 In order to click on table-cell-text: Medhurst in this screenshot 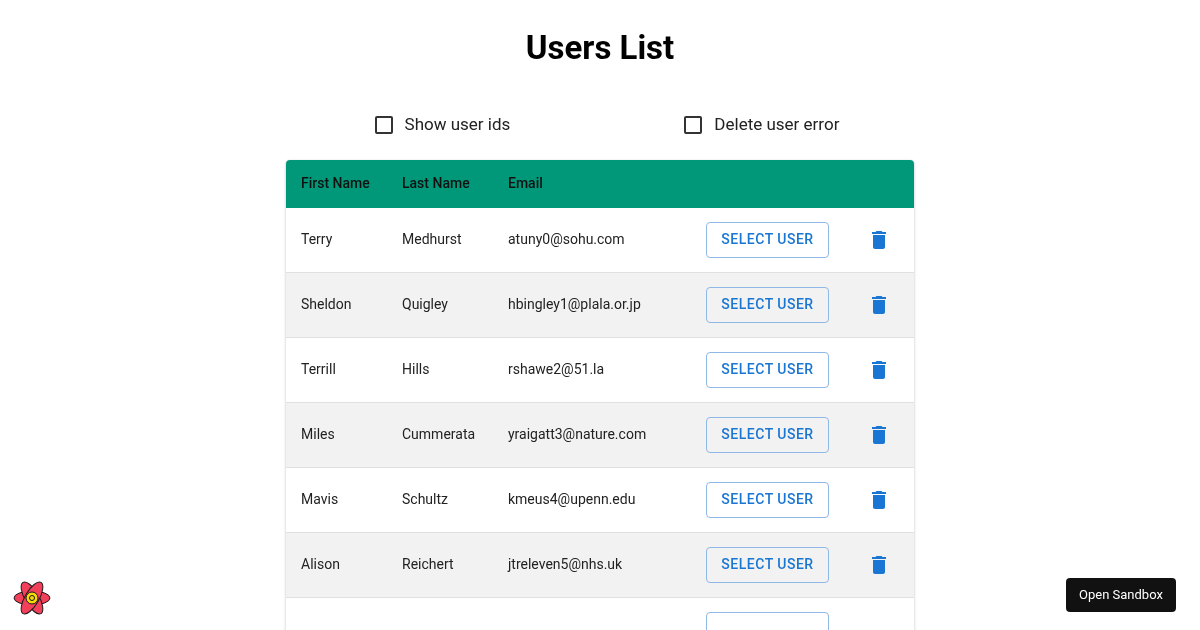, I will do `click(432, 239)`.